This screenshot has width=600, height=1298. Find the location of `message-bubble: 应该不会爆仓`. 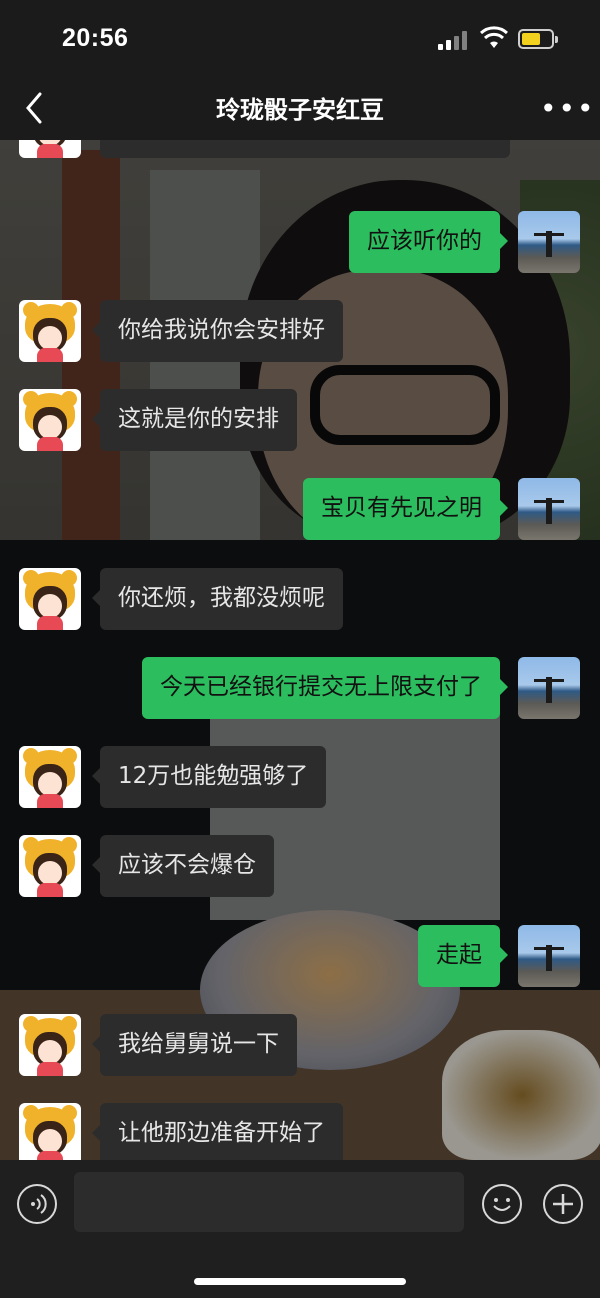

message-bubble: 应该不会爆仓 is located at coordinates (183, 866).